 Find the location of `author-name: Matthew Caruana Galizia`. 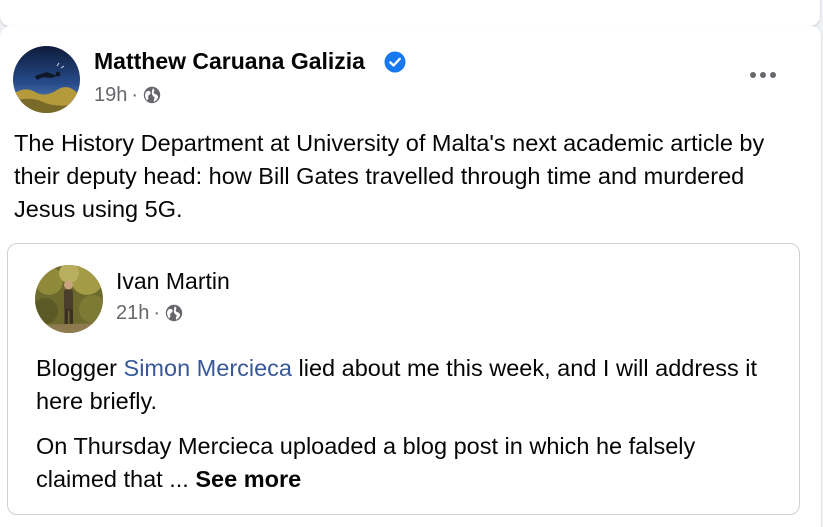

author-name: Matthew Caruana Galizia is located at coordinates (229, 61).